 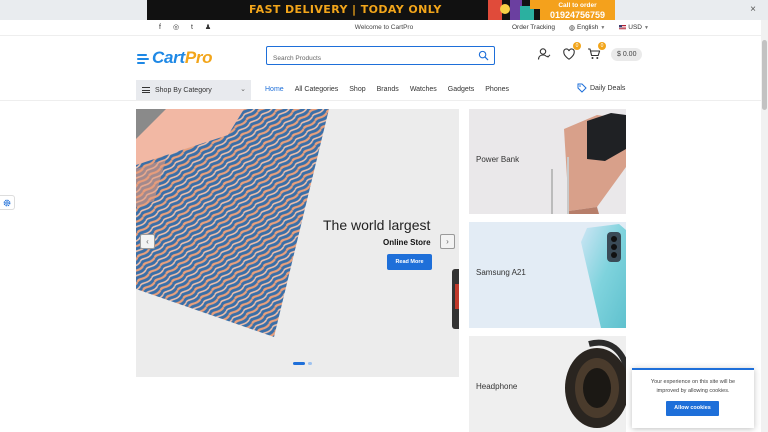 I want to click on topbar-right: Order Tracking English ▼ USD ▼, so click(x=580, y=27).